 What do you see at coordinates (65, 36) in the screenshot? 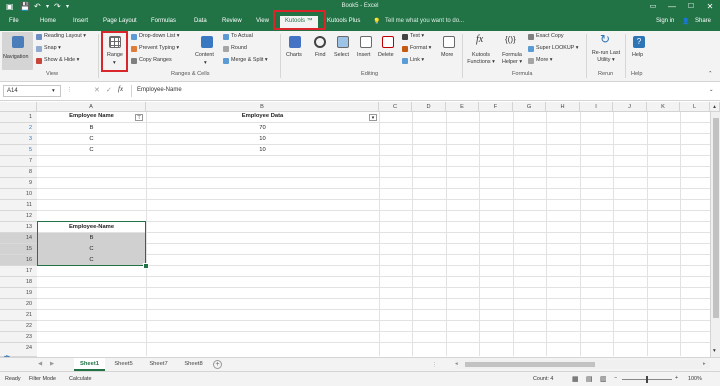
I see `reading-layout-button: Reading Layout ▾` at bounding box center [65, 36].